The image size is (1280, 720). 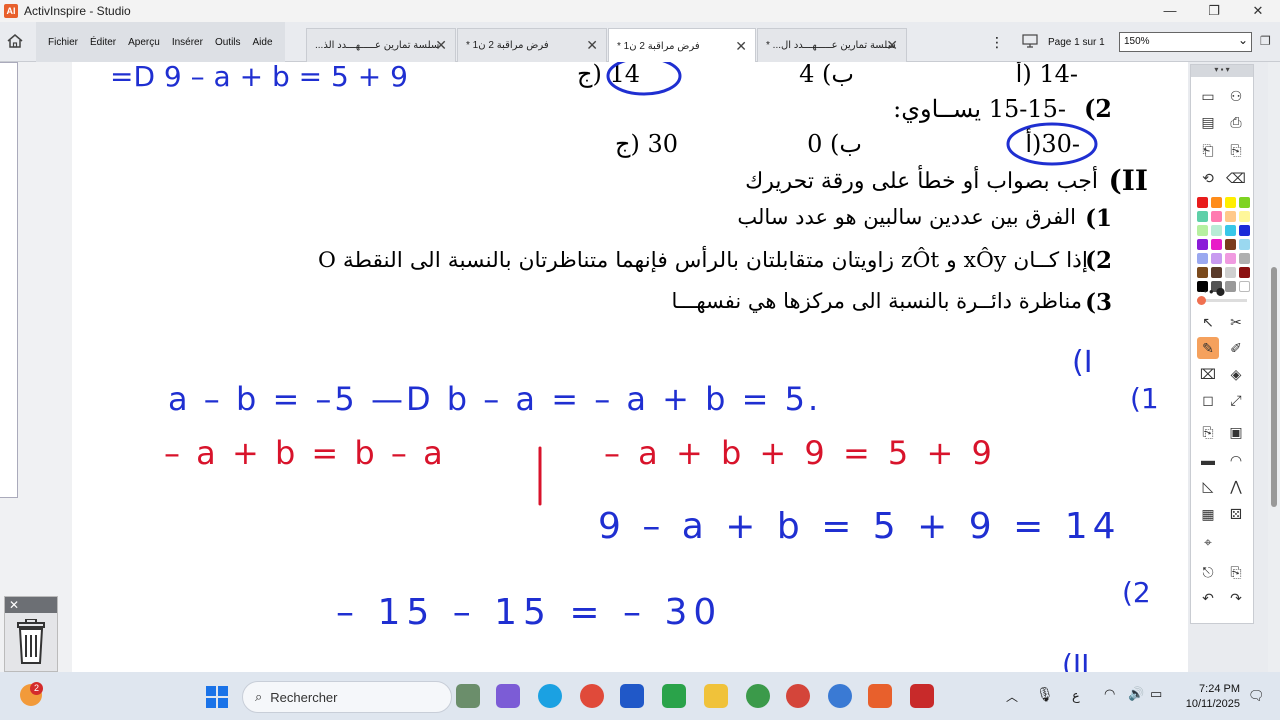 I want to click on ruler-icon: ▬, so click(x=1208, y=460).